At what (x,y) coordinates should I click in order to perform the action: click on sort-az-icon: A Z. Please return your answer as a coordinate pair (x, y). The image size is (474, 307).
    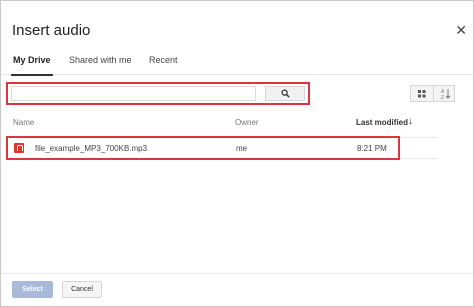
    Looking at the image, I should click on (446, 95).